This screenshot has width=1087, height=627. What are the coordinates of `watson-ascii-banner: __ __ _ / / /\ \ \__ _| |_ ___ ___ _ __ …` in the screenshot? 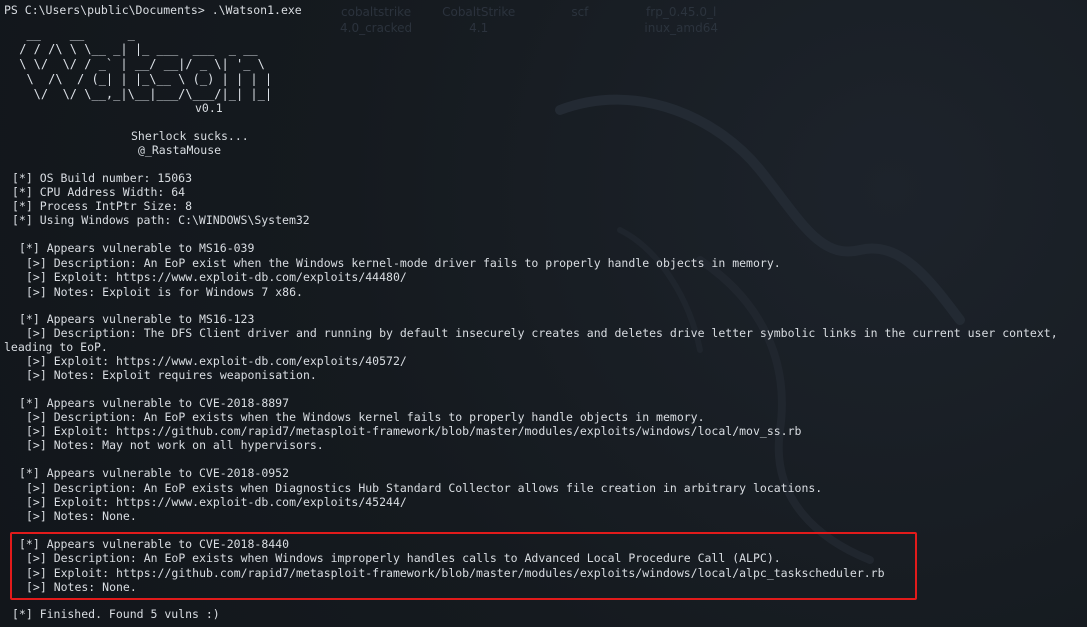 It's located at (146, 64).